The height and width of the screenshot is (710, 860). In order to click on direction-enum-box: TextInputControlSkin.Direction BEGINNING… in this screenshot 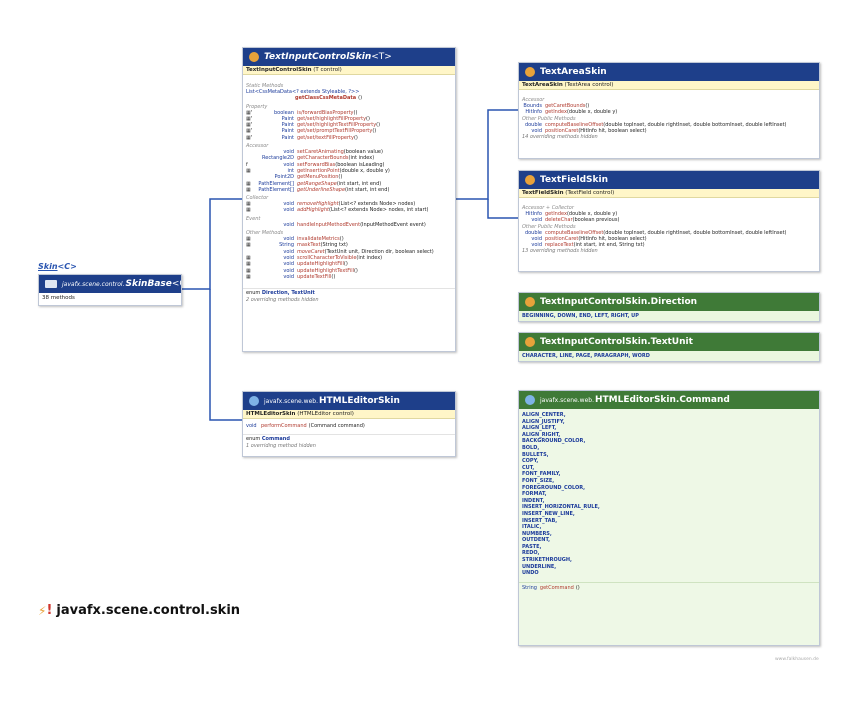, I will do `click(669, 307)`.